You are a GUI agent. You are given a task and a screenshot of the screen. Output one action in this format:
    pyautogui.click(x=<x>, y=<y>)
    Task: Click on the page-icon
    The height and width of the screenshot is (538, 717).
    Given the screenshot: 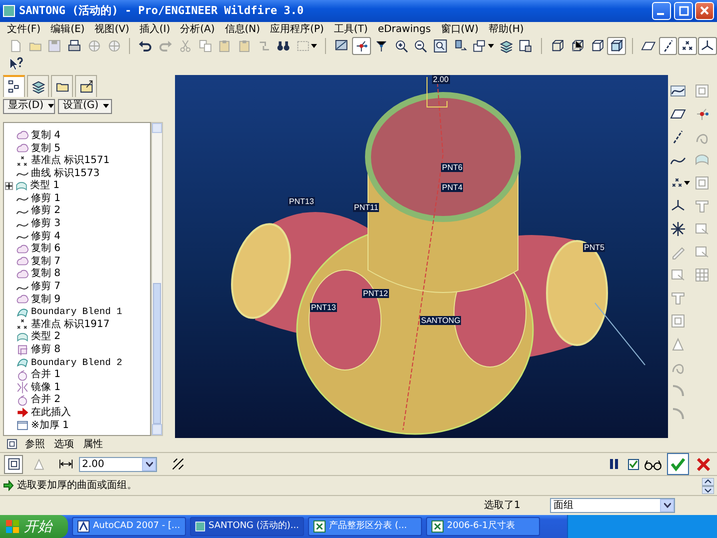 What is the action you would take?
    pyautogui.click(x=15, y=46)
    